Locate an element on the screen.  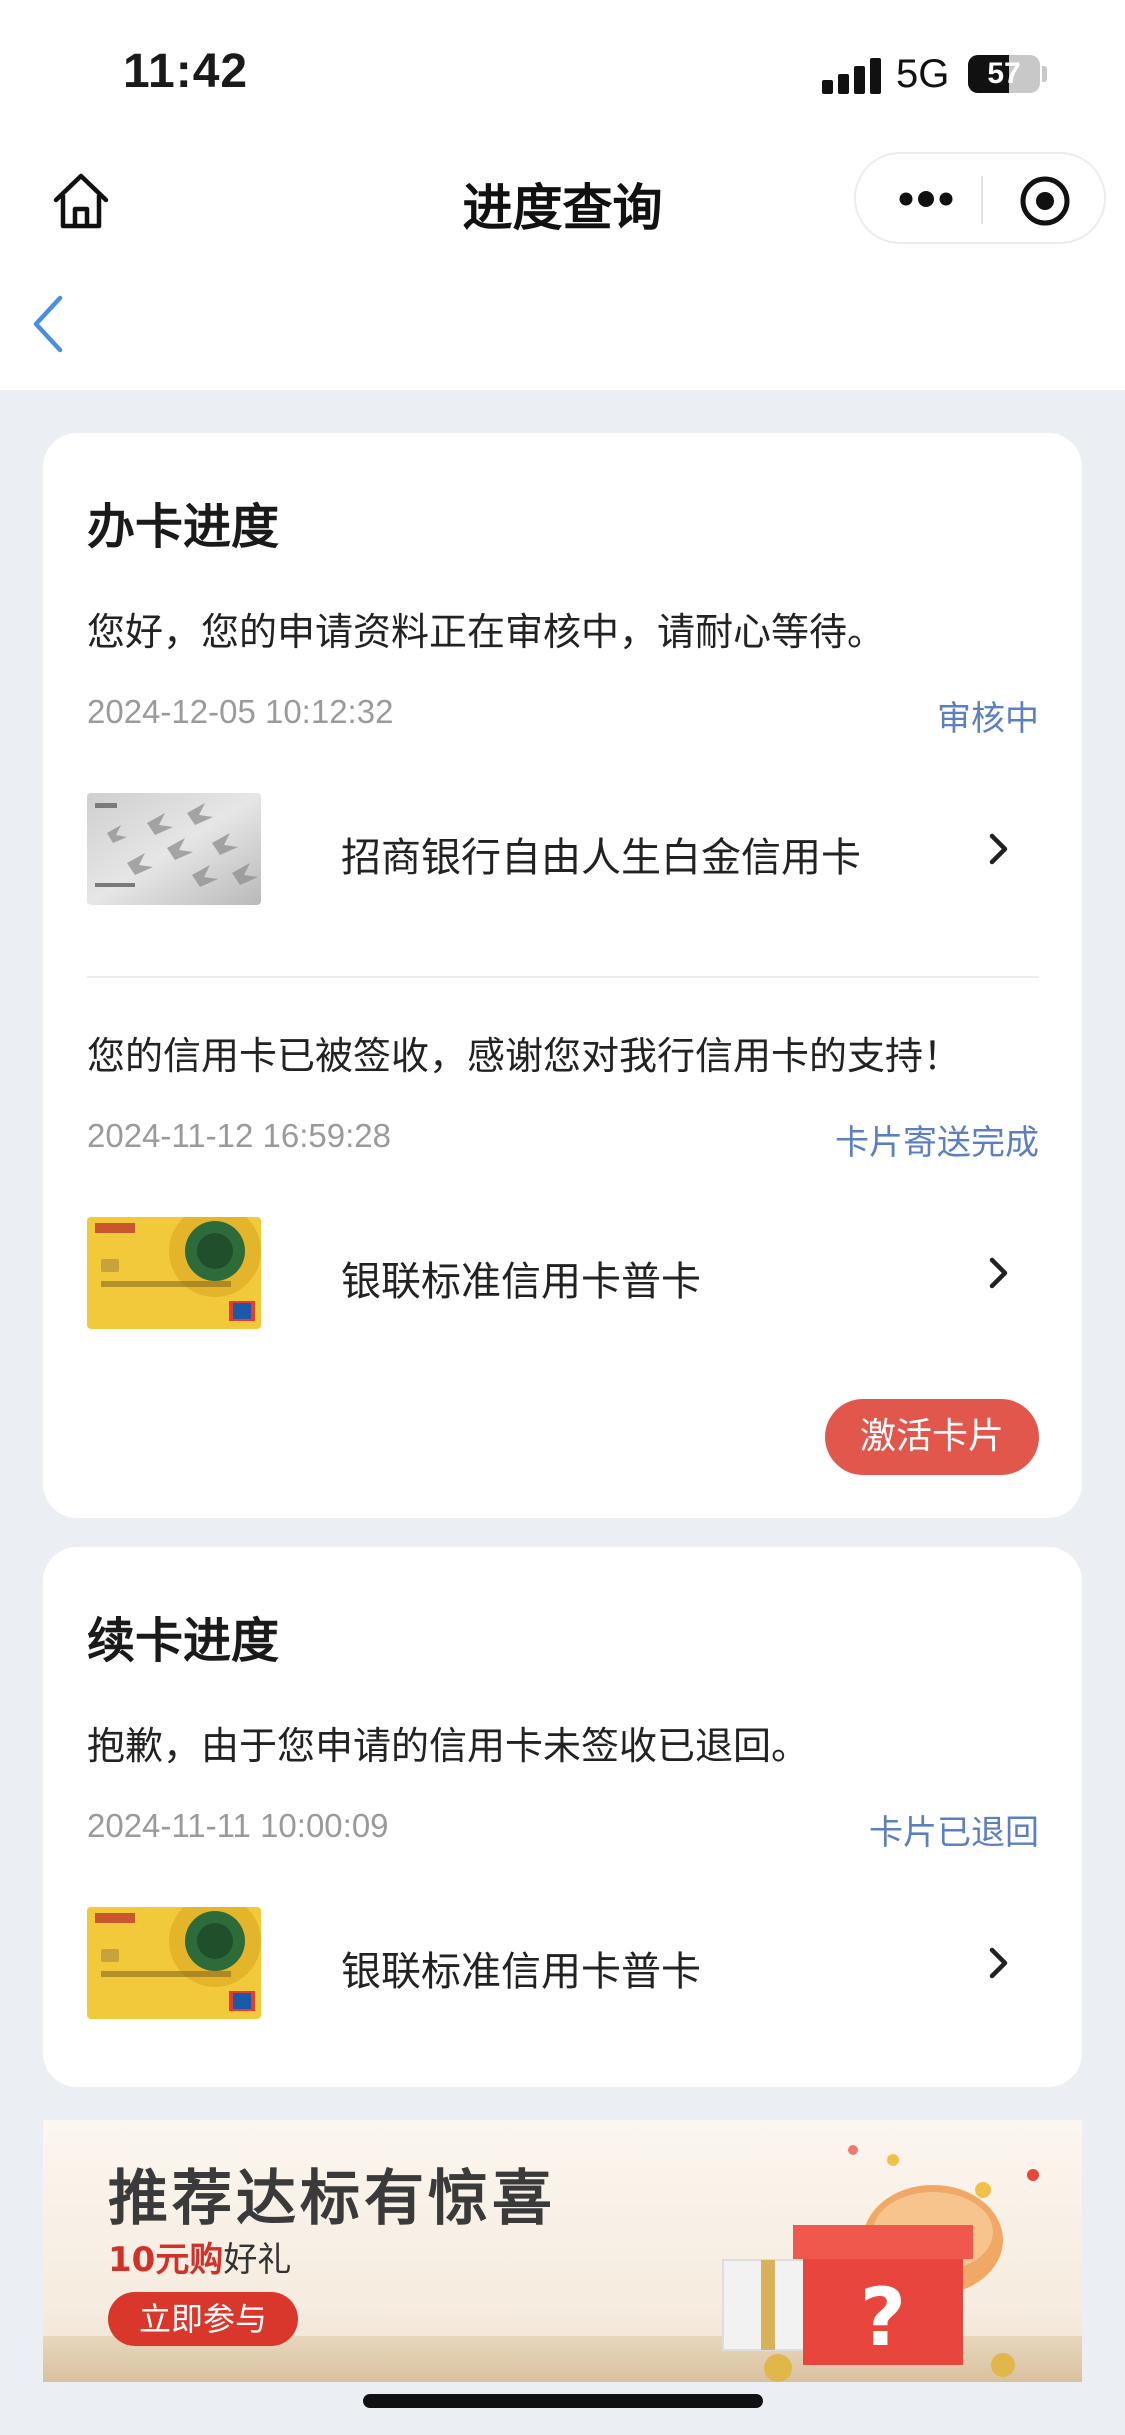
record-message: 您好，您的申请资料正在审核中，请耐心等待。 is located at coordinates (486, 632).